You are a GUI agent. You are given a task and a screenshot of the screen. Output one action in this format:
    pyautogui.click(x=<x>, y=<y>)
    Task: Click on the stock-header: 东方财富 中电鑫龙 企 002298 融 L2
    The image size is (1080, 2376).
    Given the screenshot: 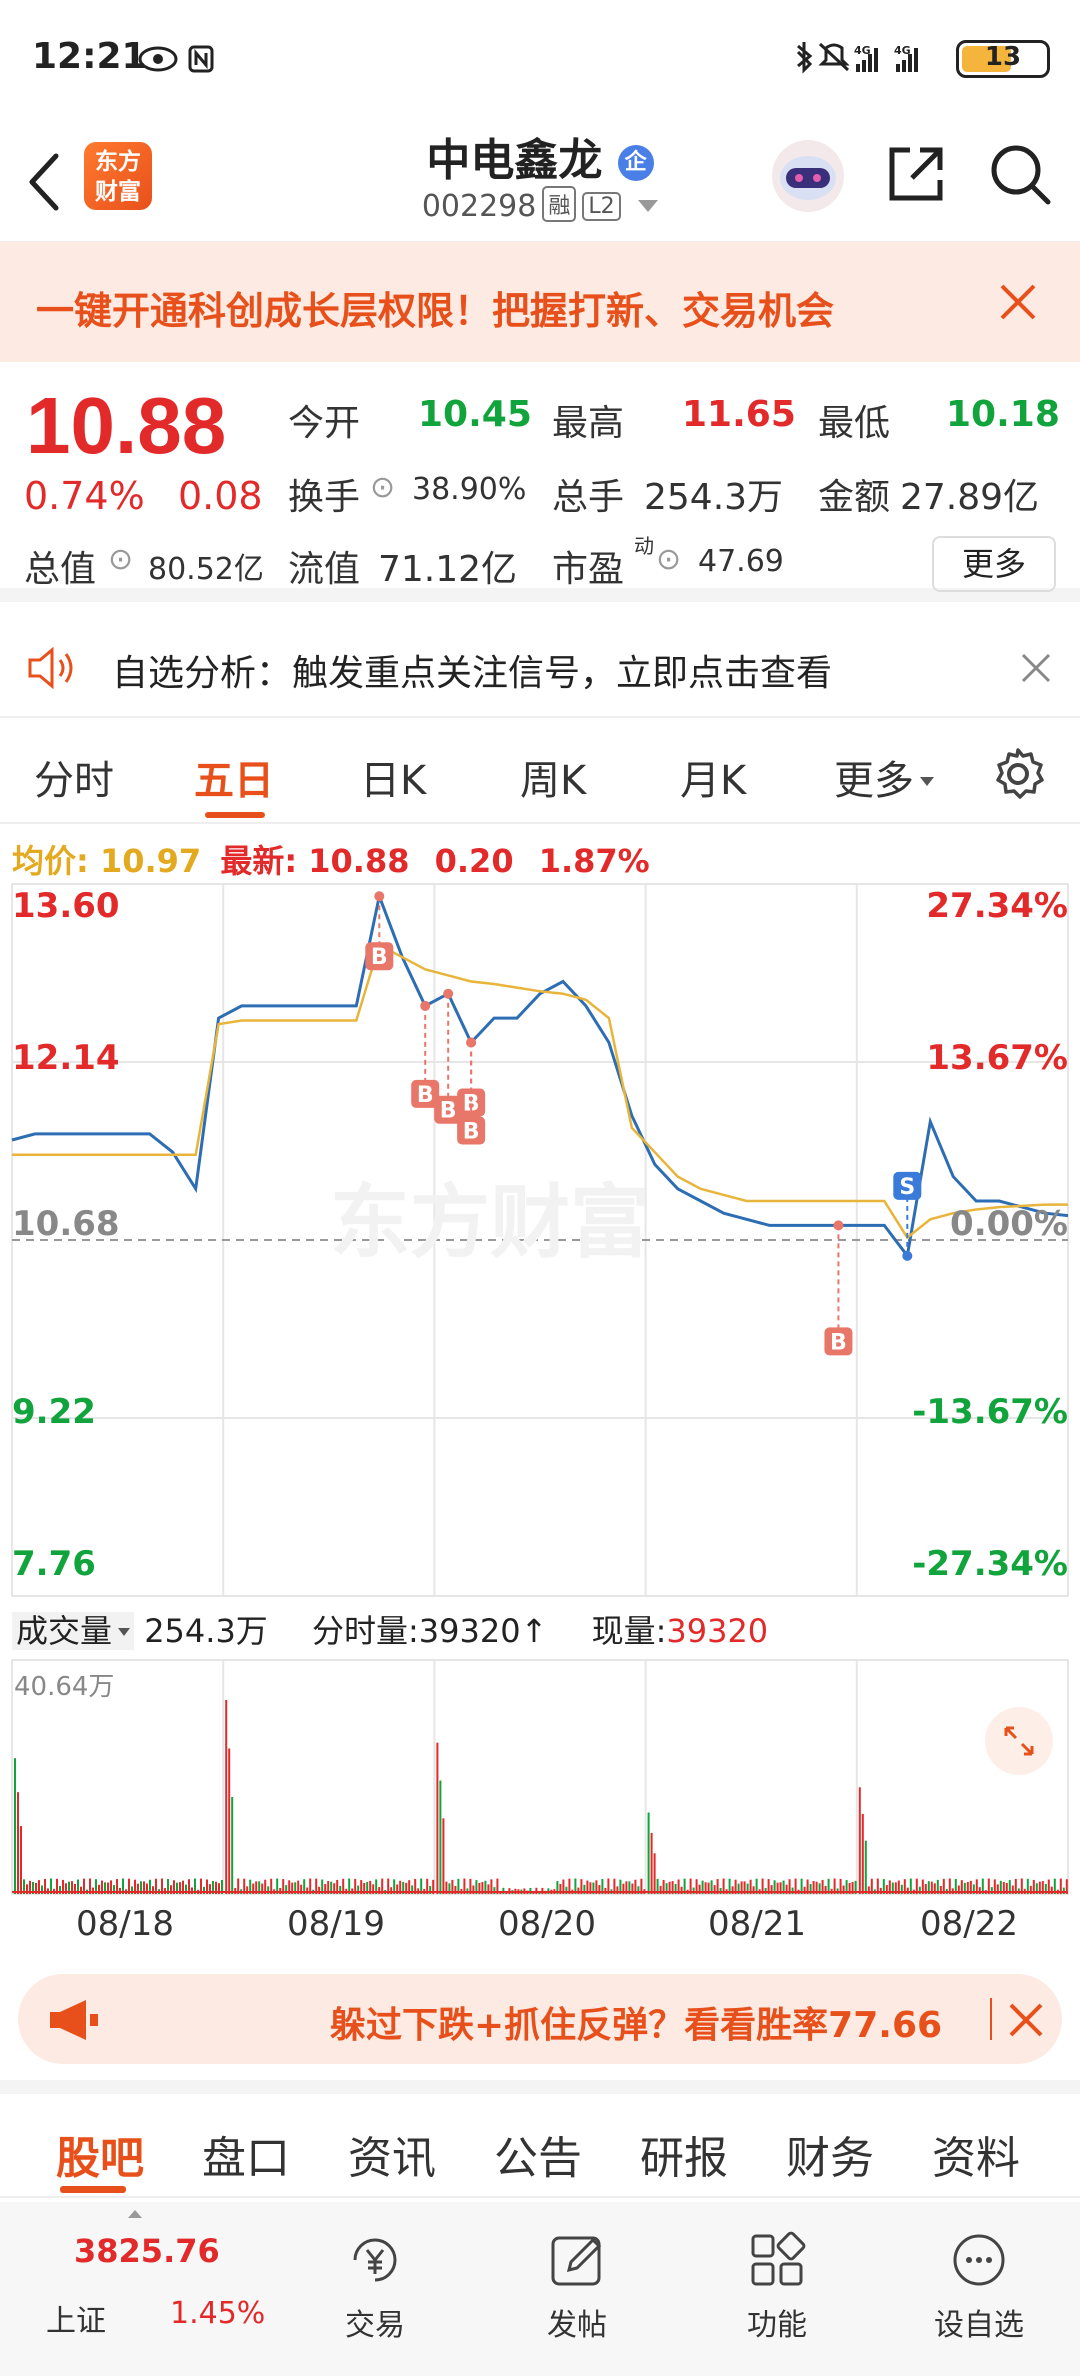 What is the action you would take?
    pyautogui.click(x=540, y=180)
    